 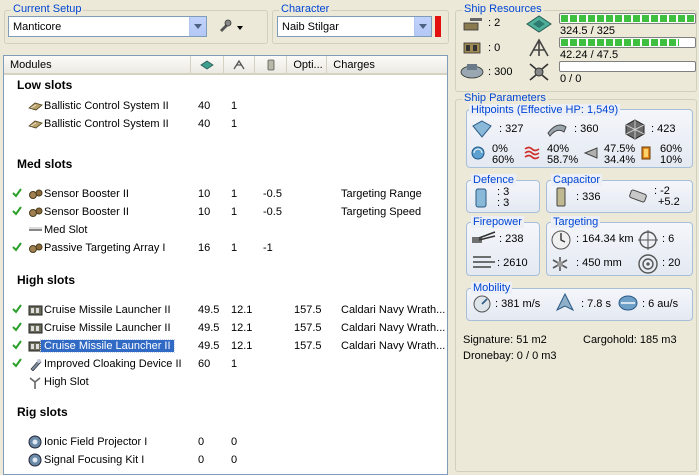 I want to click on volley-icon, so click(x=484, y=262).